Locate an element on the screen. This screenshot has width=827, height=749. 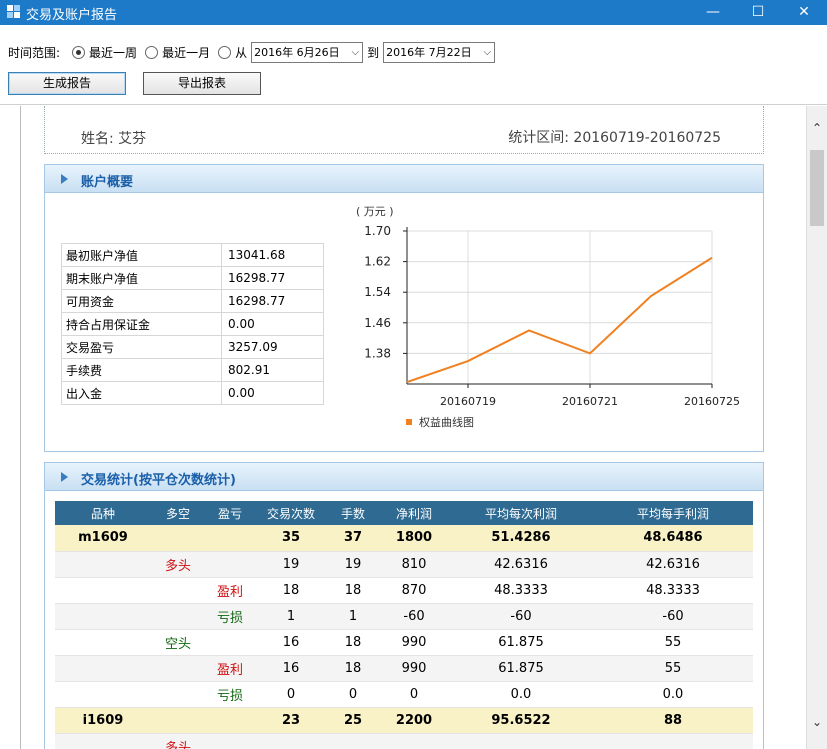
radio-custom is located at coordinates (225, 52).